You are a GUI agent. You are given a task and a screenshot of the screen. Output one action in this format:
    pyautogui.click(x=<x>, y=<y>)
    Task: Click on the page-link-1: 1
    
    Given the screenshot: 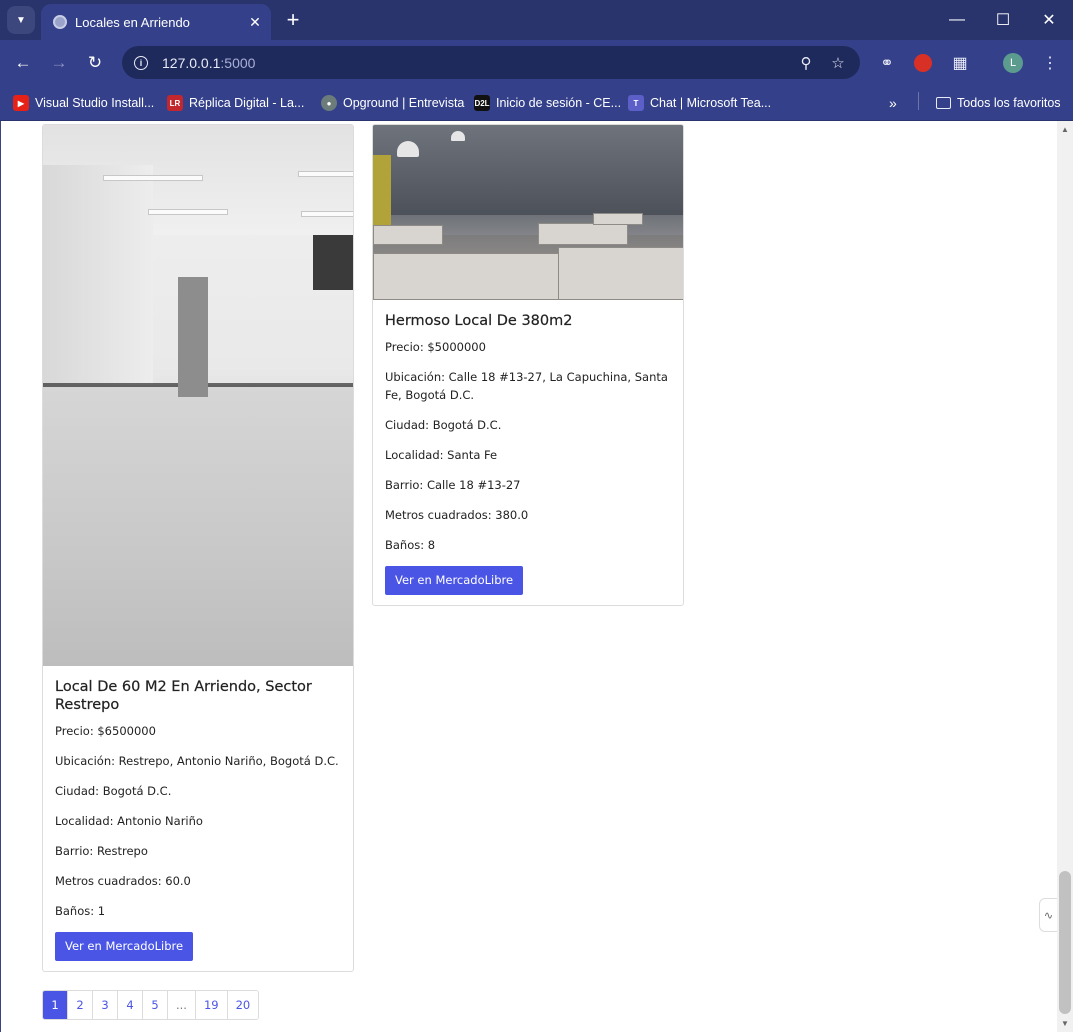 What is the action you would take?
    pyautogui.click(x=55, y=1005)
    